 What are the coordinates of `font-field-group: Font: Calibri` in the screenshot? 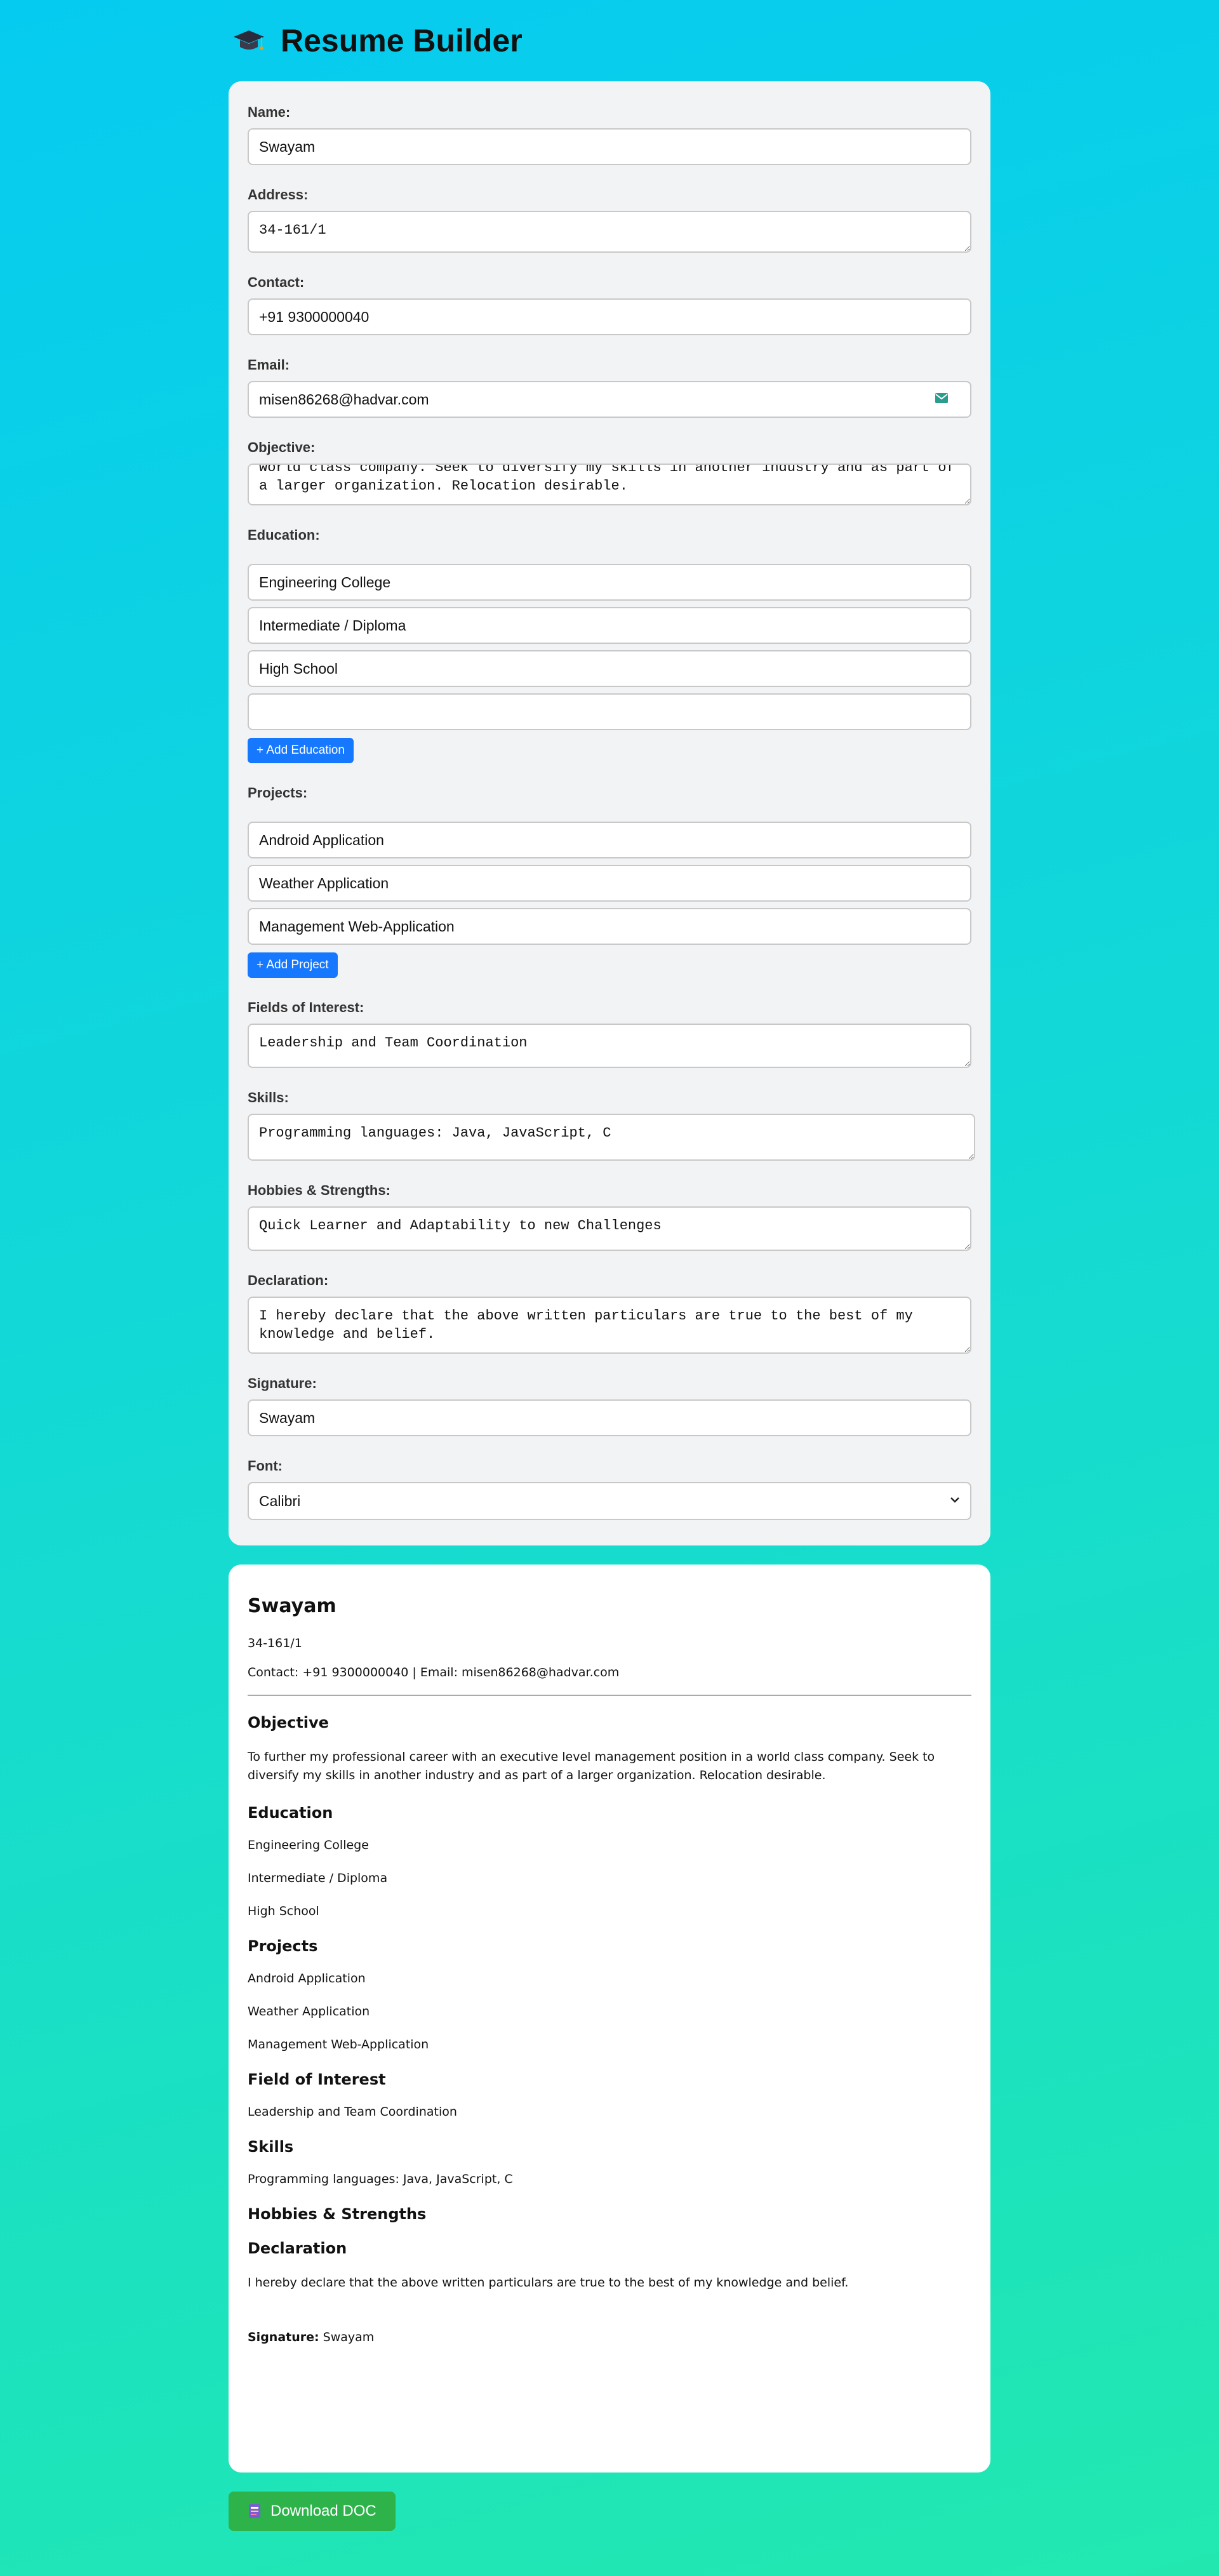 It's located at (609, 1489).